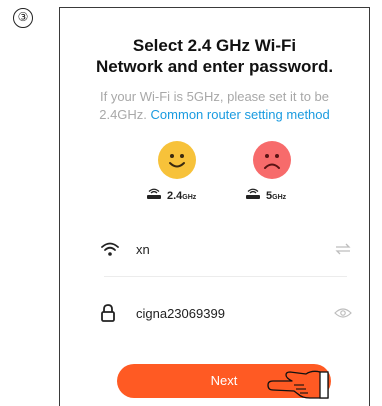 This screenshot has height=406, width=382. I want to click on field-divider, so click(225, 276).